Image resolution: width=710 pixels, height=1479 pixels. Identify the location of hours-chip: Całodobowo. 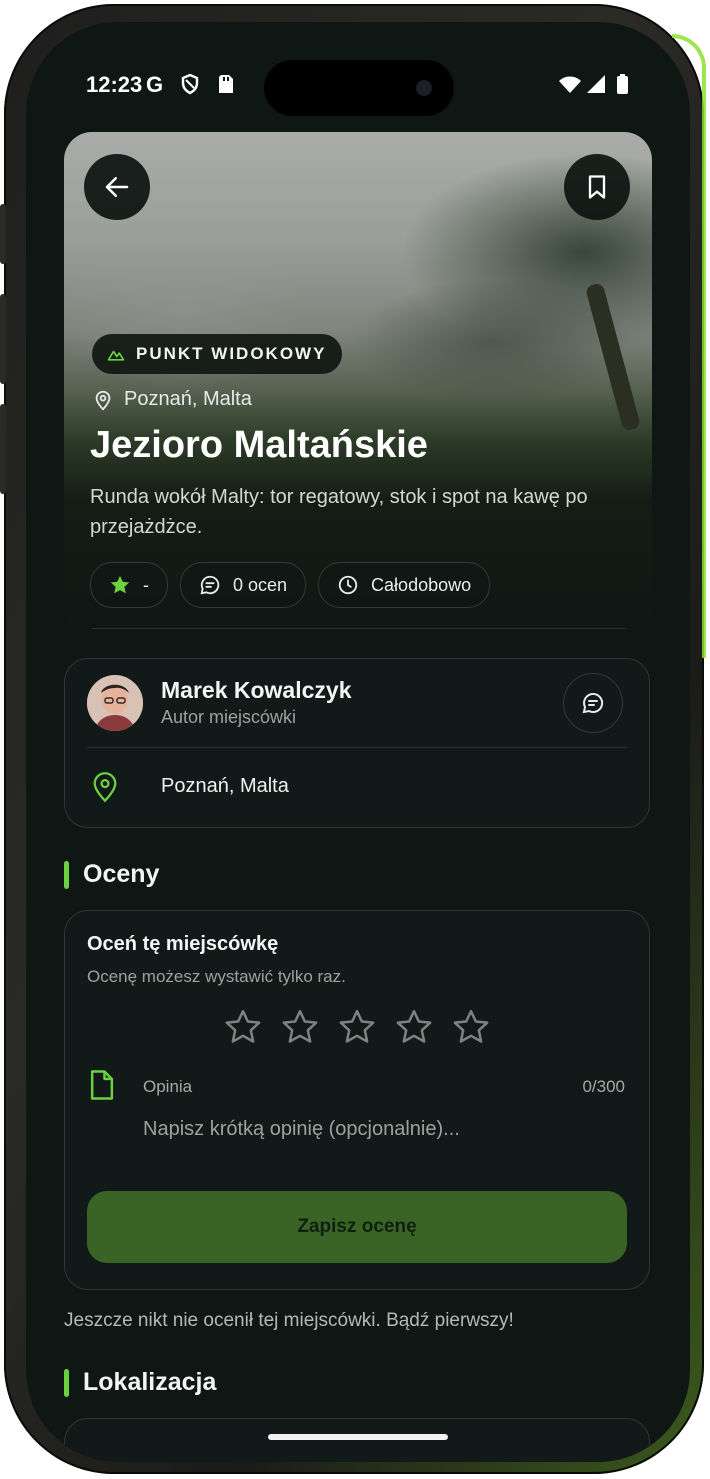
(404, 585).